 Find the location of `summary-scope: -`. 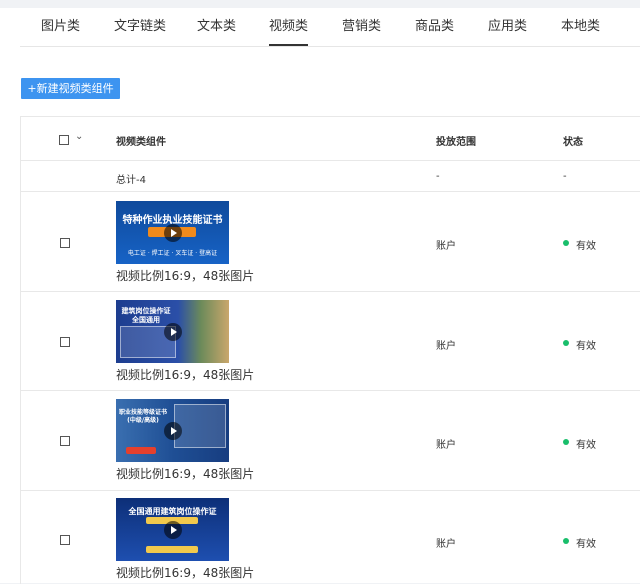

summary-scope: - is located at coordinates (438, 176).